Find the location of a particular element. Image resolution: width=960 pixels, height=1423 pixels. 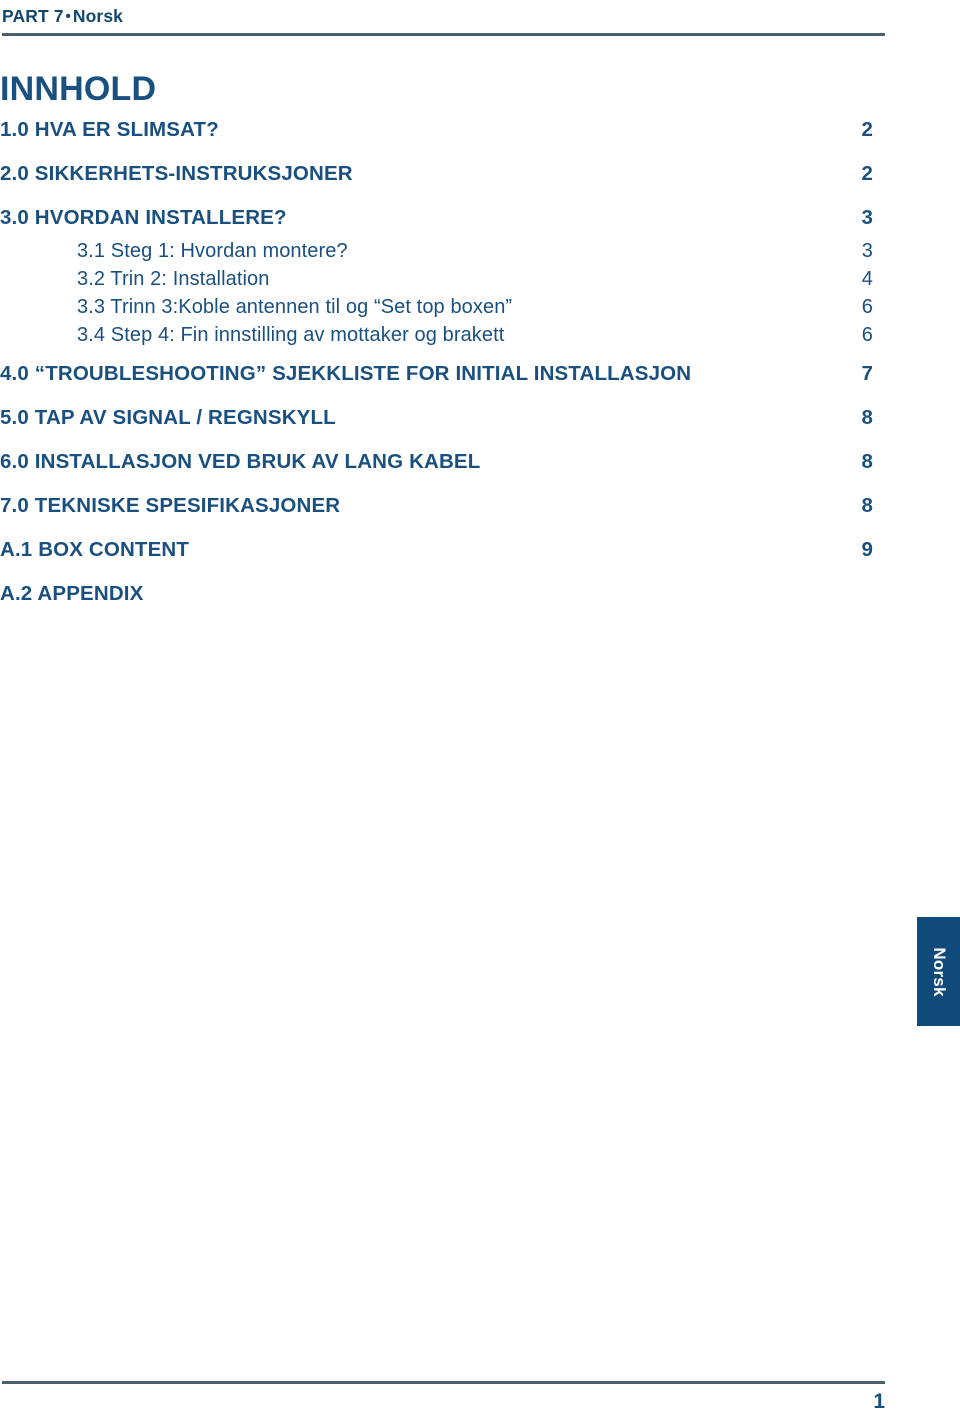

toc-entry-label: 2.0 SIKKERHETS-INSTRUKSJONER is located at coordinates (176, 173).